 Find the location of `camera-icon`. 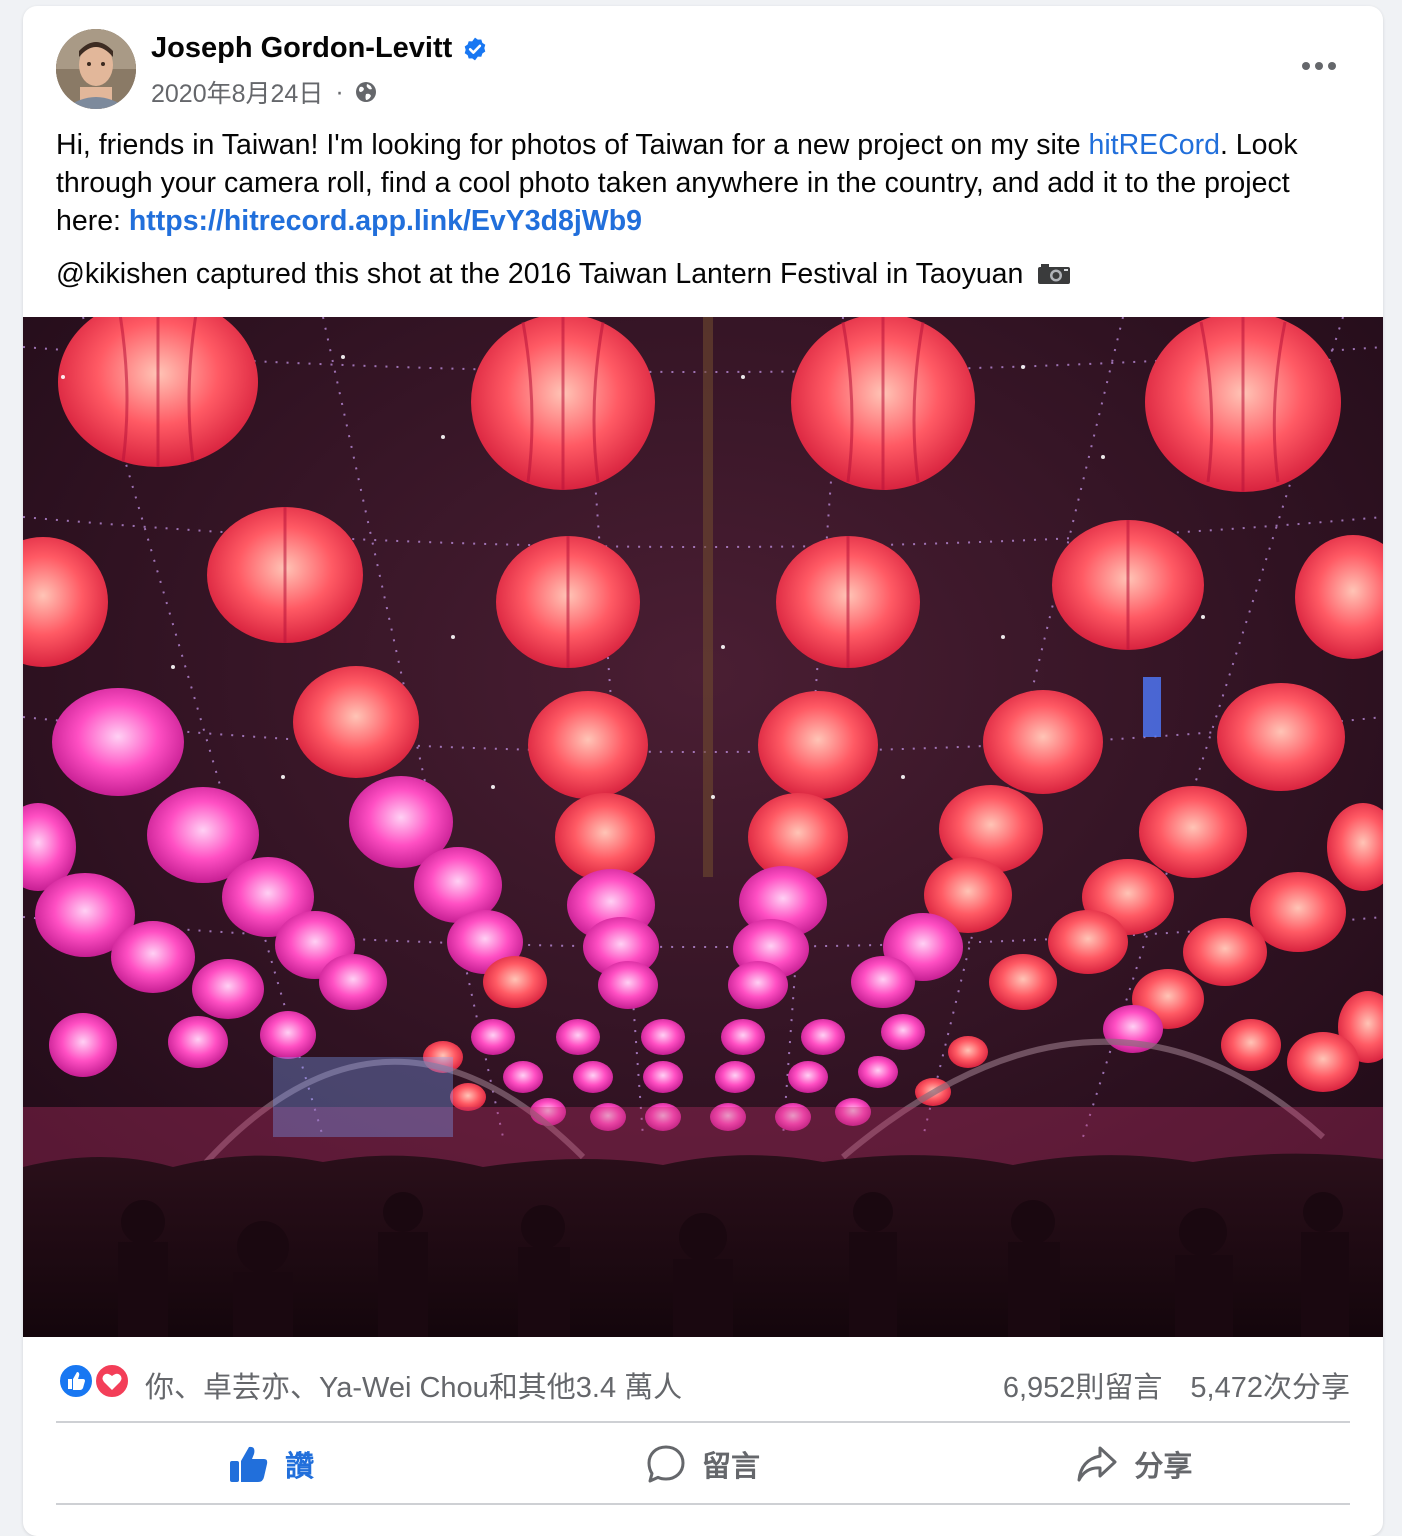

camera-icon is located at coordinates (1054, 274).